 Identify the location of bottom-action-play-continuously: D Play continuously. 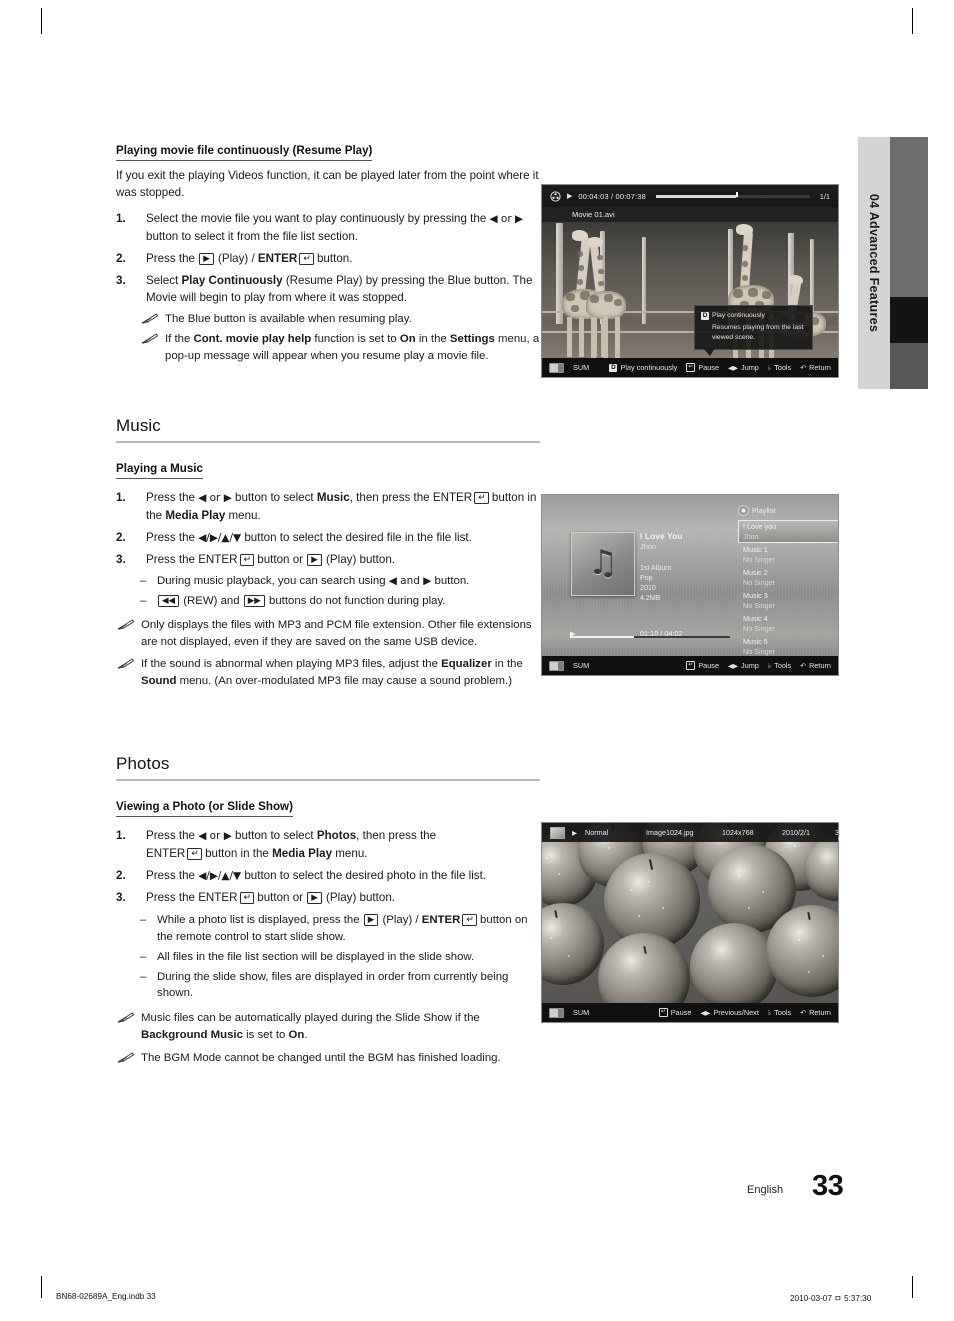
(643, 367).